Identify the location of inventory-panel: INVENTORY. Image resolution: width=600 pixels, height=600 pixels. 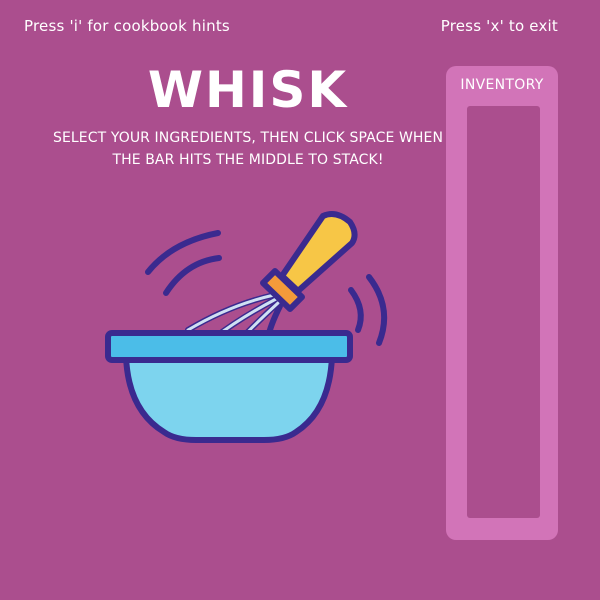
(502, 303).